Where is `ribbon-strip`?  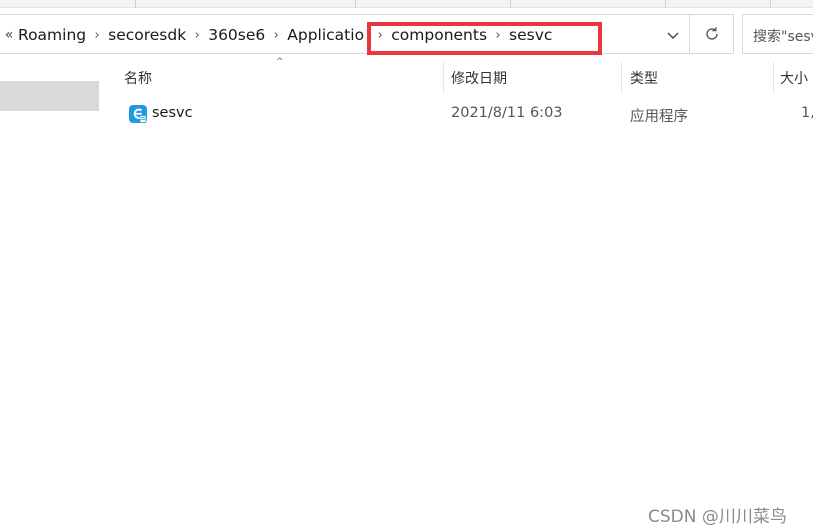 ribbon-strip is located at coordinates (406, 4).